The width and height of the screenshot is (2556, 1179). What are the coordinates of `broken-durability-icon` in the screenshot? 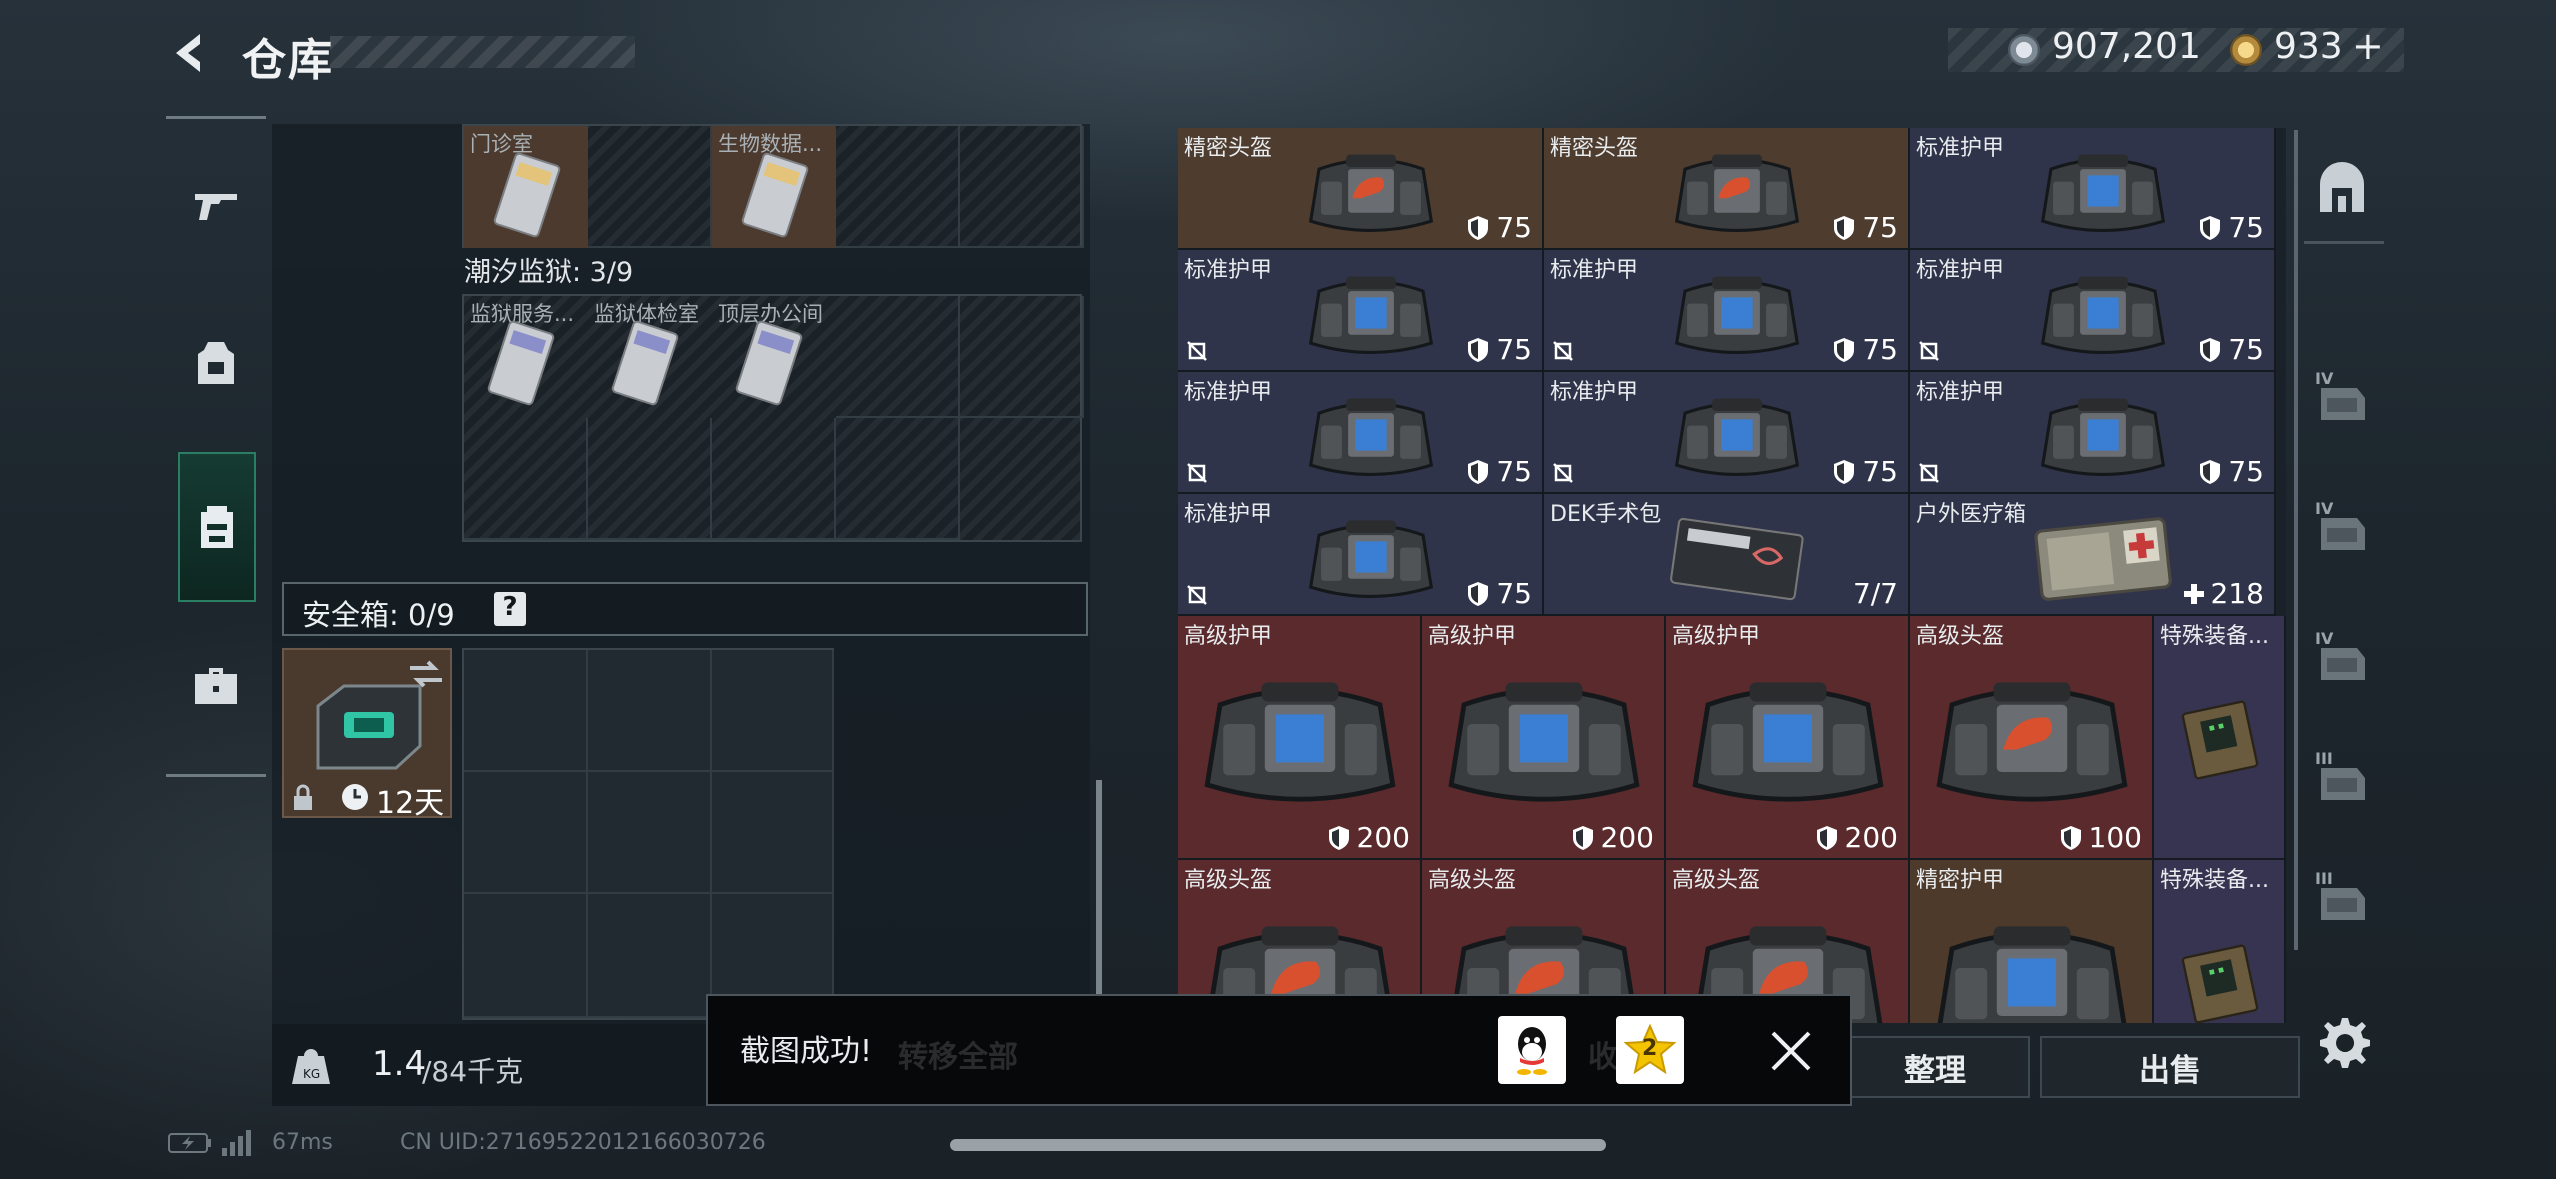 It's located at (1197, 595).